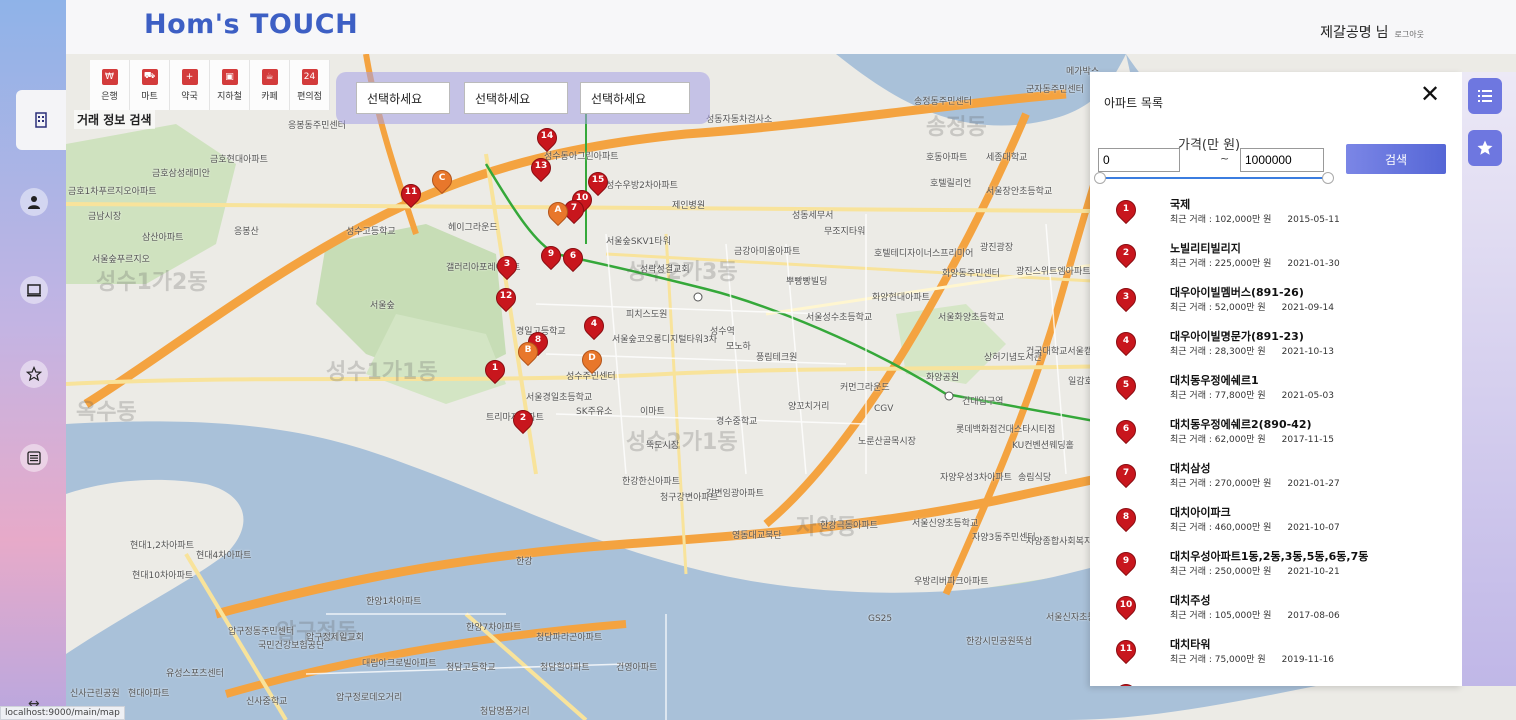  Describe the element at coordinates (270, 85) in the screenshot. I see `category-cafe: ☕ 카페` at that location.